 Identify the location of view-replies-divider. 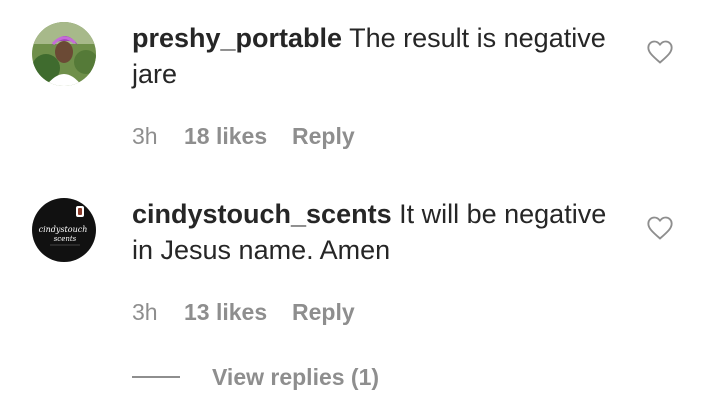
(156, 377).